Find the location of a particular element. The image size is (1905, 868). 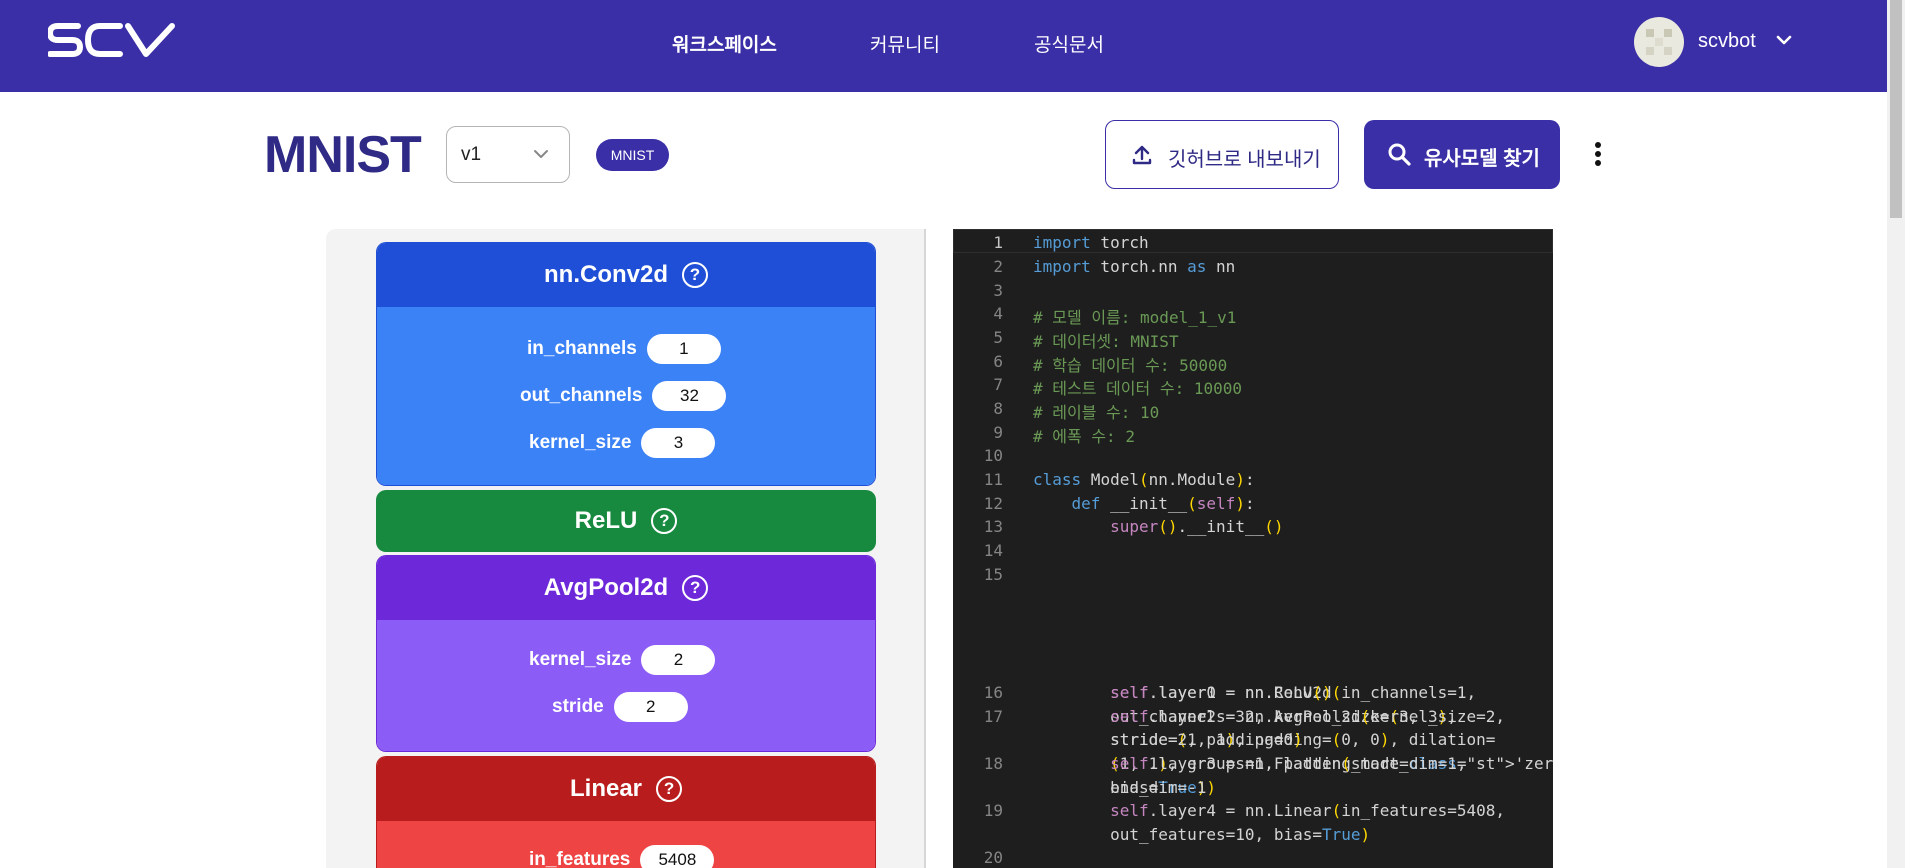

param-row: in_features 5408 is located at coordinates (622, 856).